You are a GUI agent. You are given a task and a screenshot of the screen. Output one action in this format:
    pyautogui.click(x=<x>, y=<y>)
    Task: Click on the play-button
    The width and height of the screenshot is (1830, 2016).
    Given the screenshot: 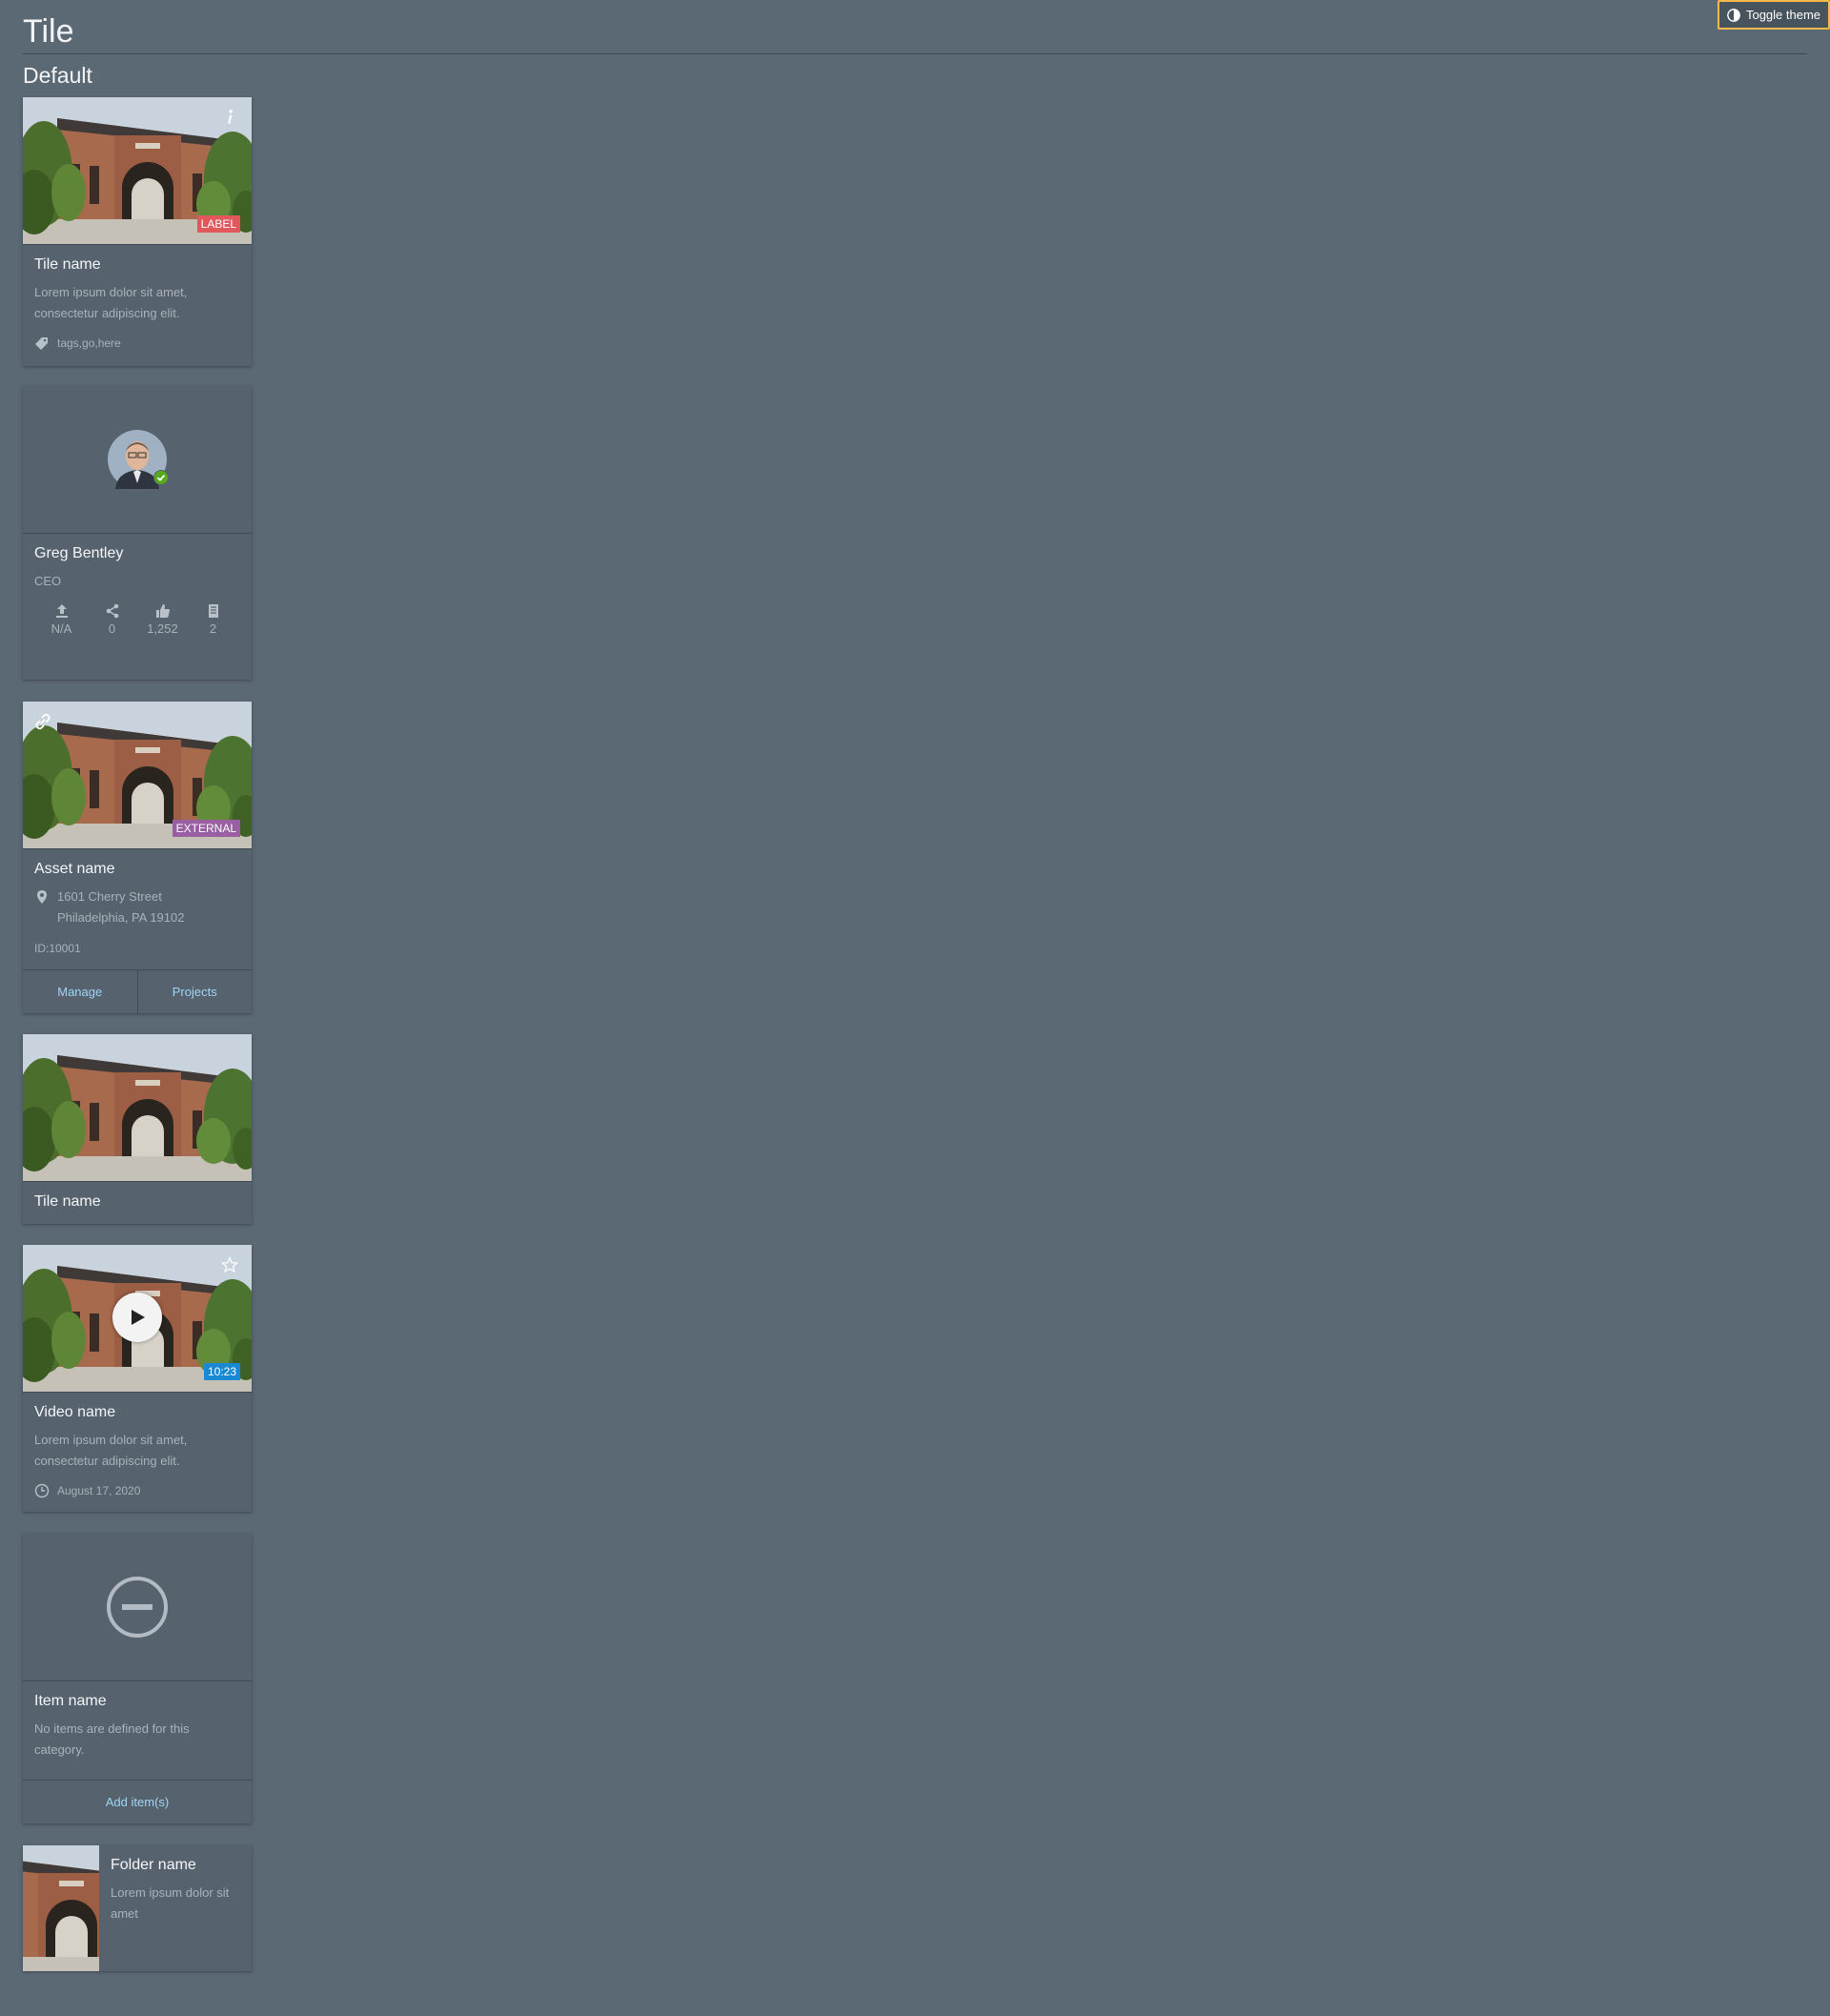 What is the action you would take?
    pyautogui.click(x=137, y=1317)
    